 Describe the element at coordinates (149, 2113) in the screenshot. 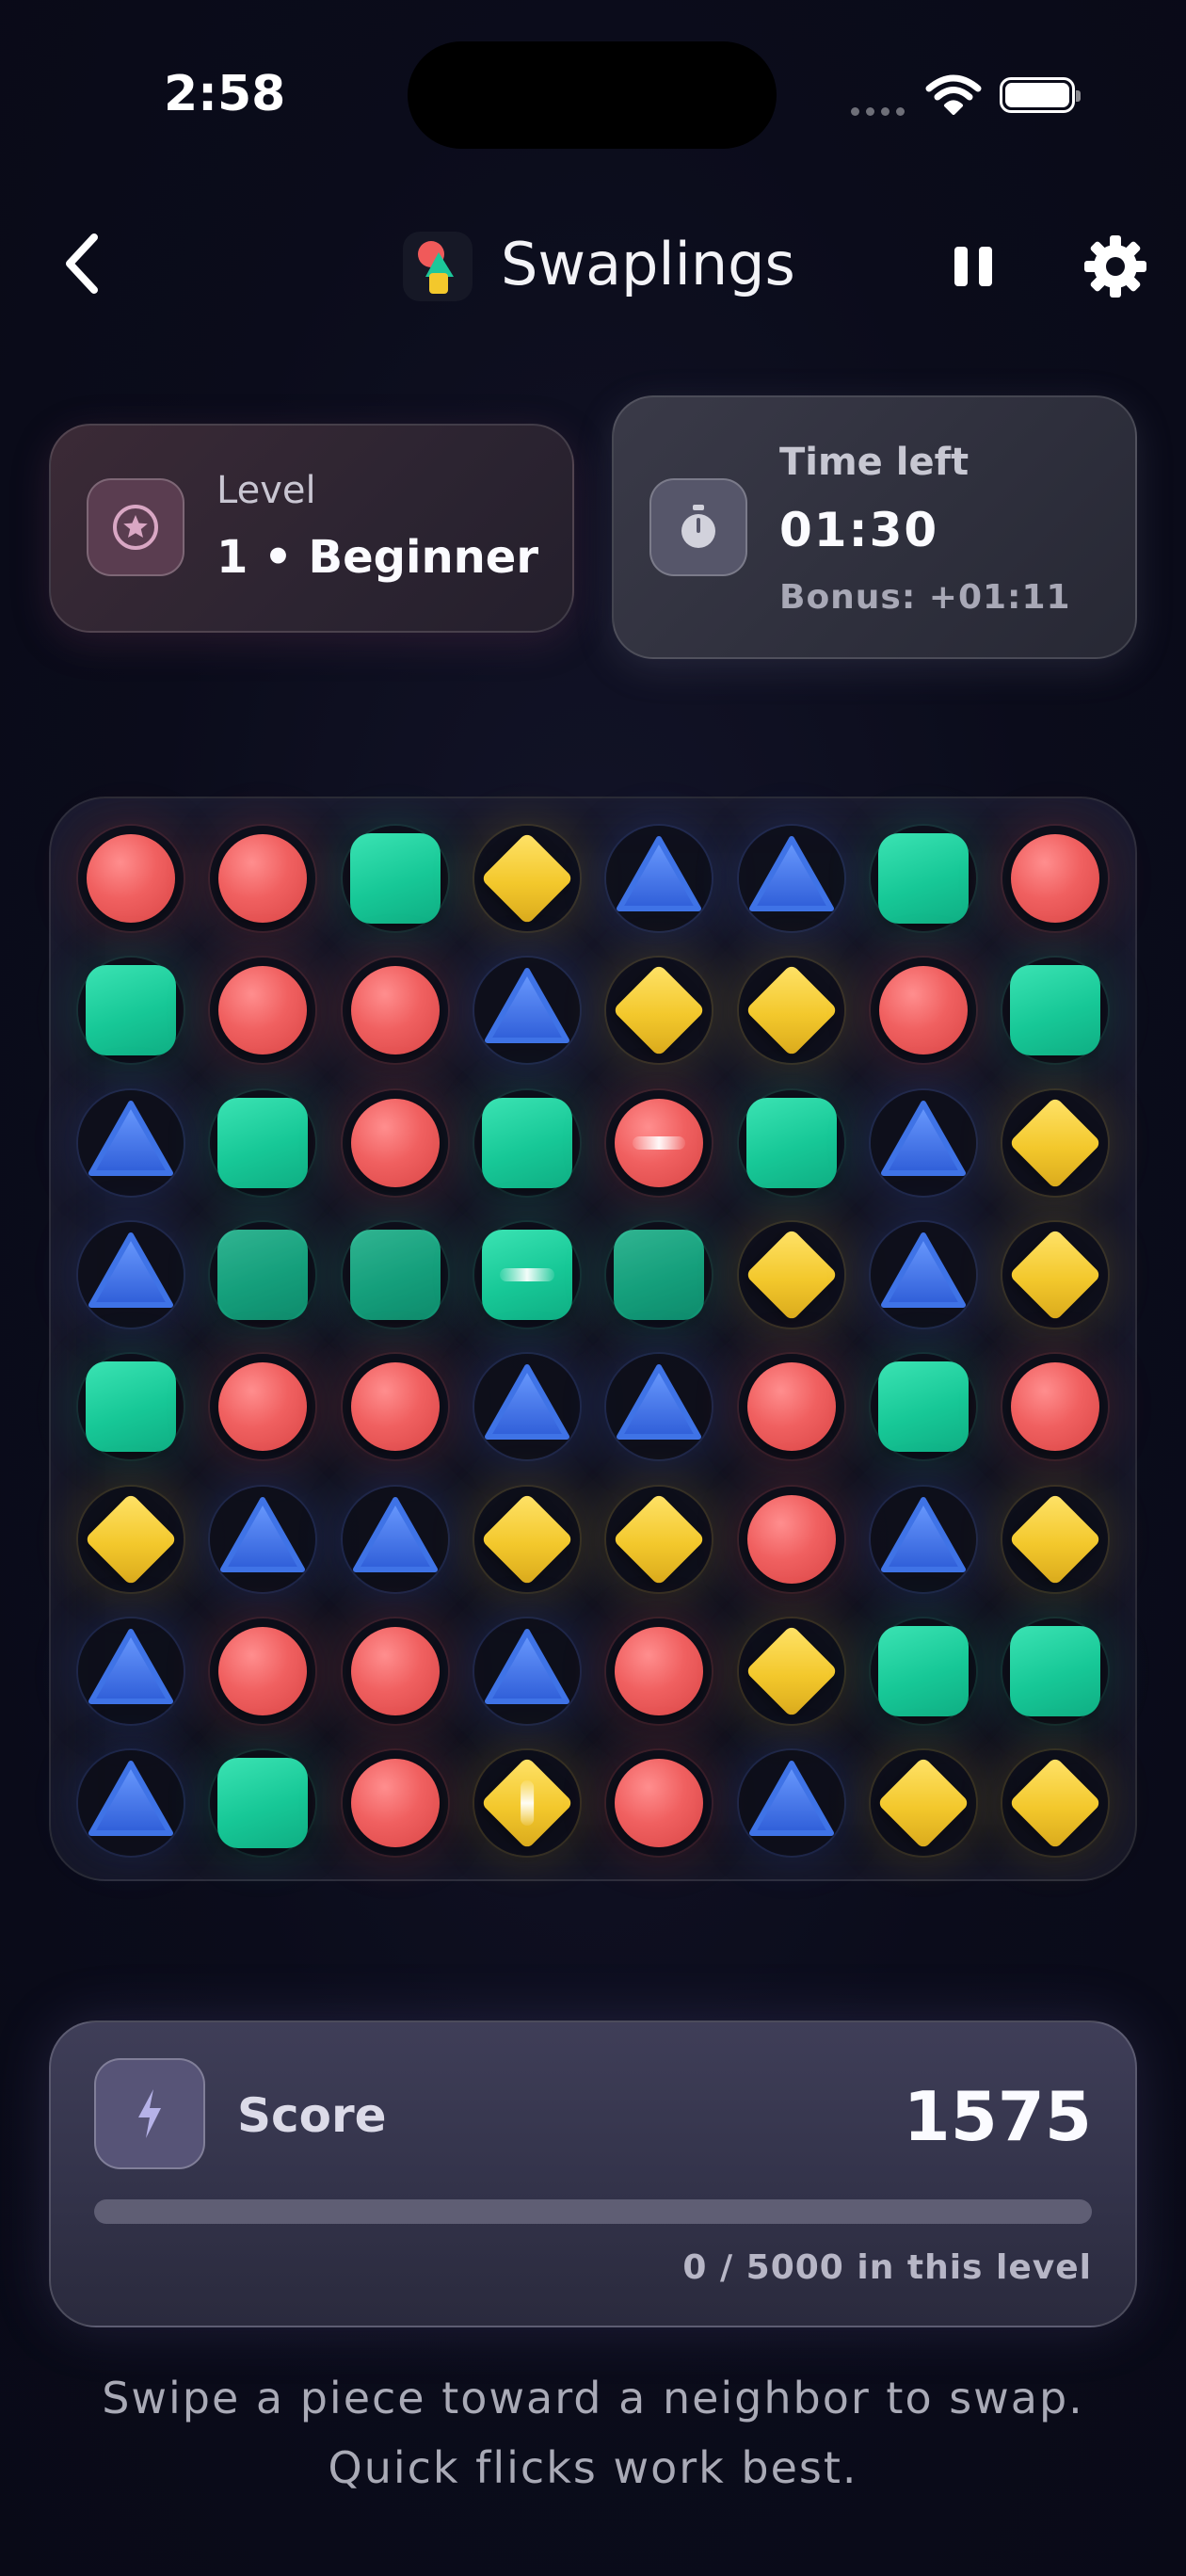

I see `score-icon-badge` at that location.